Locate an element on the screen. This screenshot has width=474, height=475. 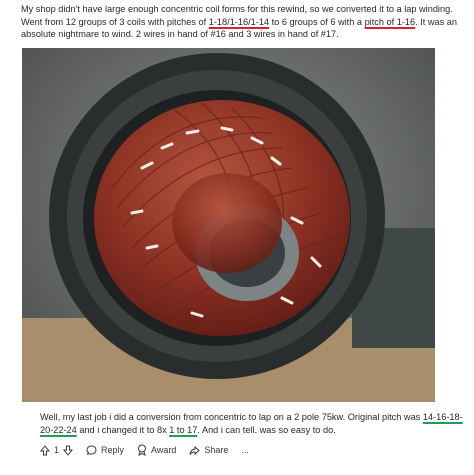
arrow-down-icon is located at coordinates (68, 450).